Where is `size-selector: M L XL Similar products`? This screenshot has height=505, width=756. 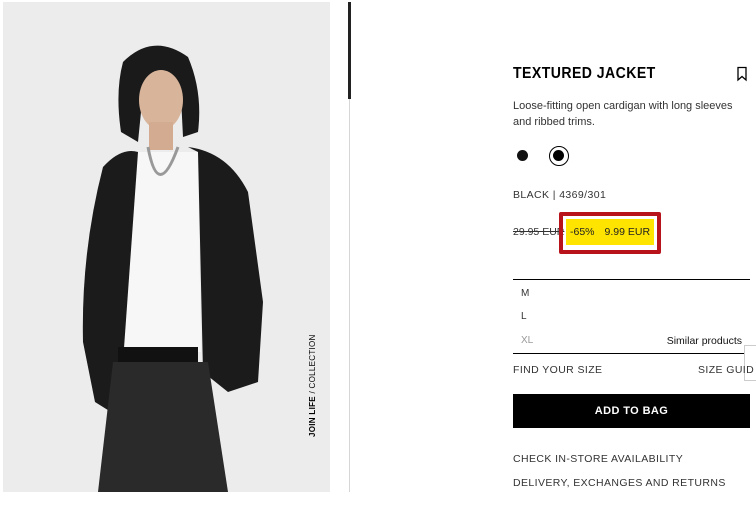
size-selector: M L XL Similar products is located at coordinates (631, 316).